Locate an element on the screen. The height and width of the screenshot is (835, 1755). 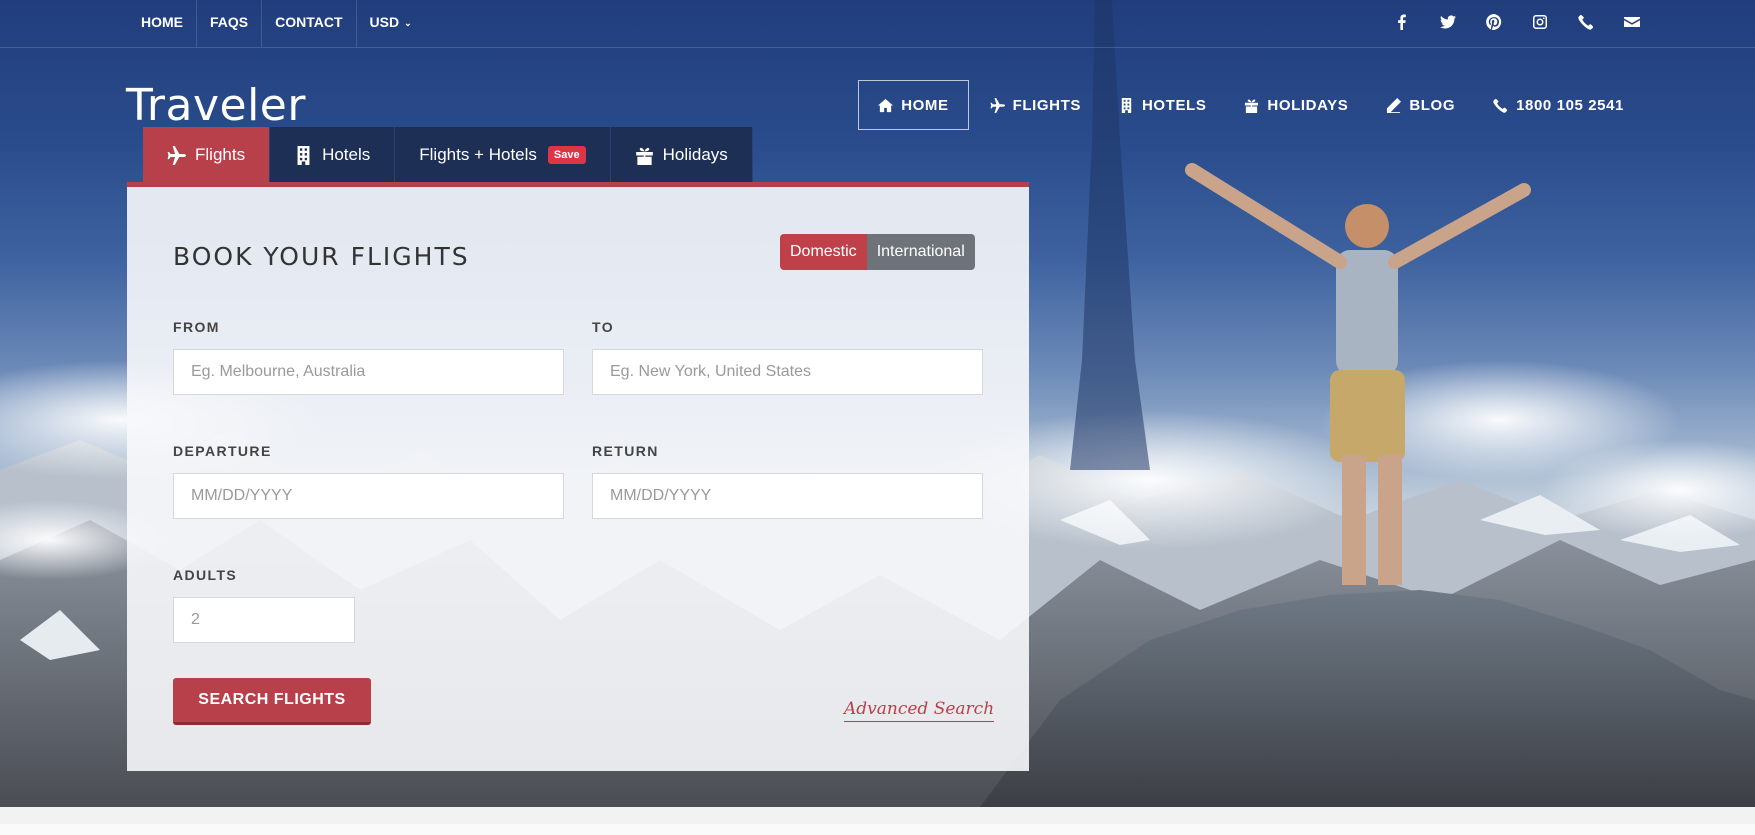
instagram-icon is located at coordinates (1540, 22).